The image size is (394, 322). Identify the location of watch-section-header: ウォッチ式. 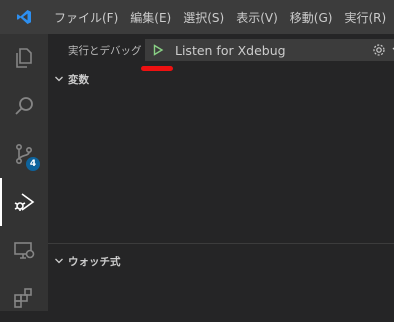
(221, 261).